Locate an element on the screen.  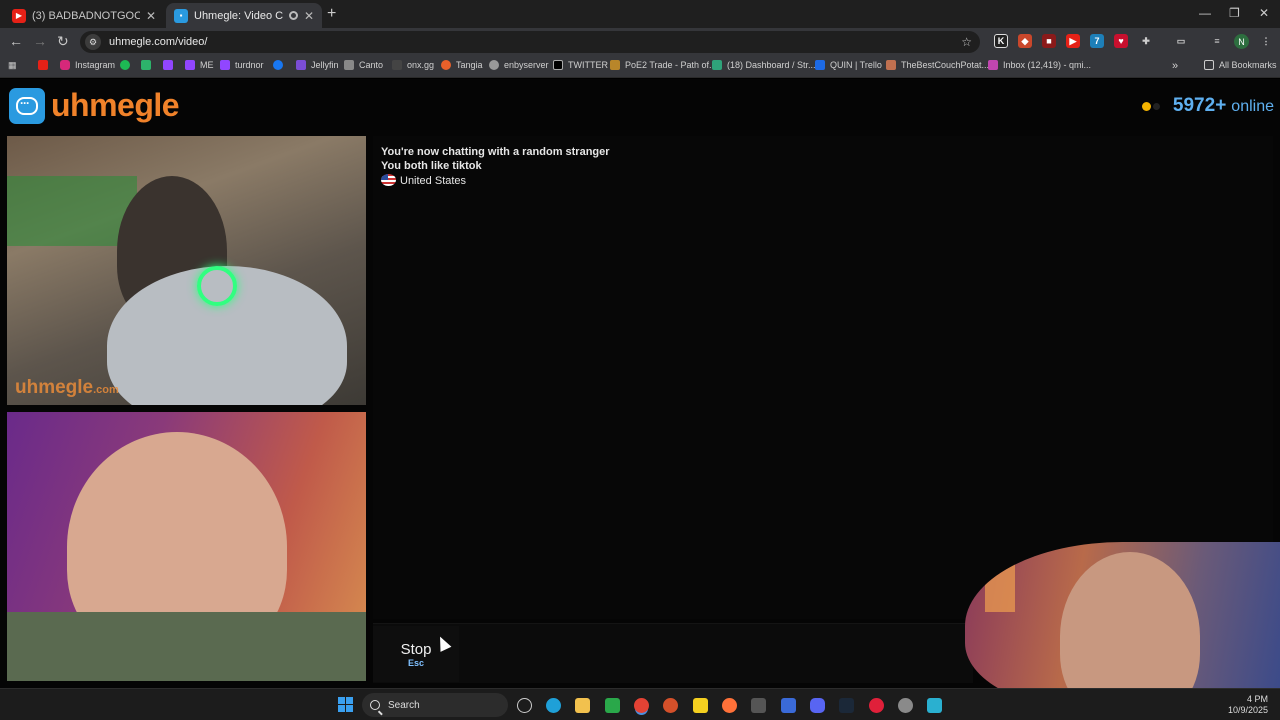
app-red-icon is located at coordinates (876, 705).